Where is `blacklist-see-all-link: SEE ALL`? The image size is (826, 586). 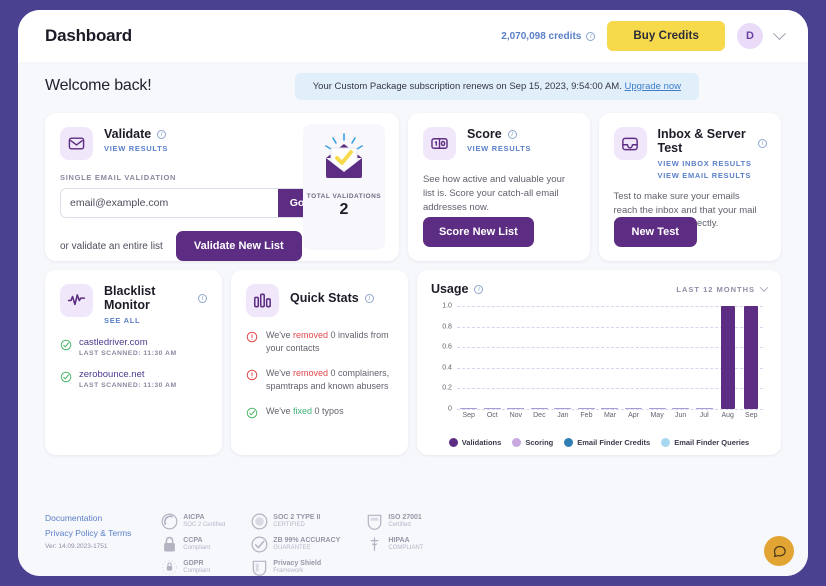
blacklist-see-all-link: SEE ALL is located at coordinates (155, 320).